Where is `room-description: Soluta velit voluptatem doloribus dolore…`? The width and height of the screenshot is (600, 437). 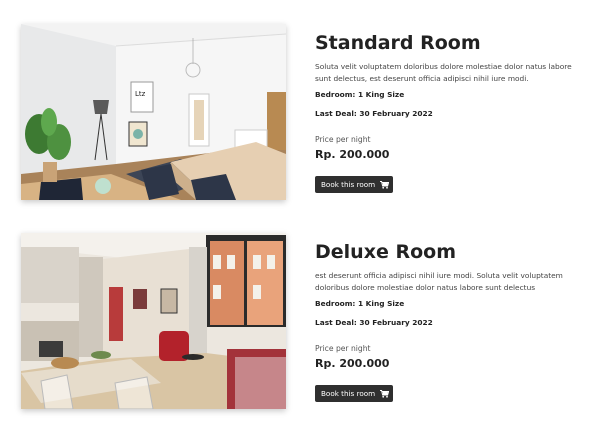
room-description: Soluta velit voluptatem doloribus dolore… is located at coordinates (443, 72).